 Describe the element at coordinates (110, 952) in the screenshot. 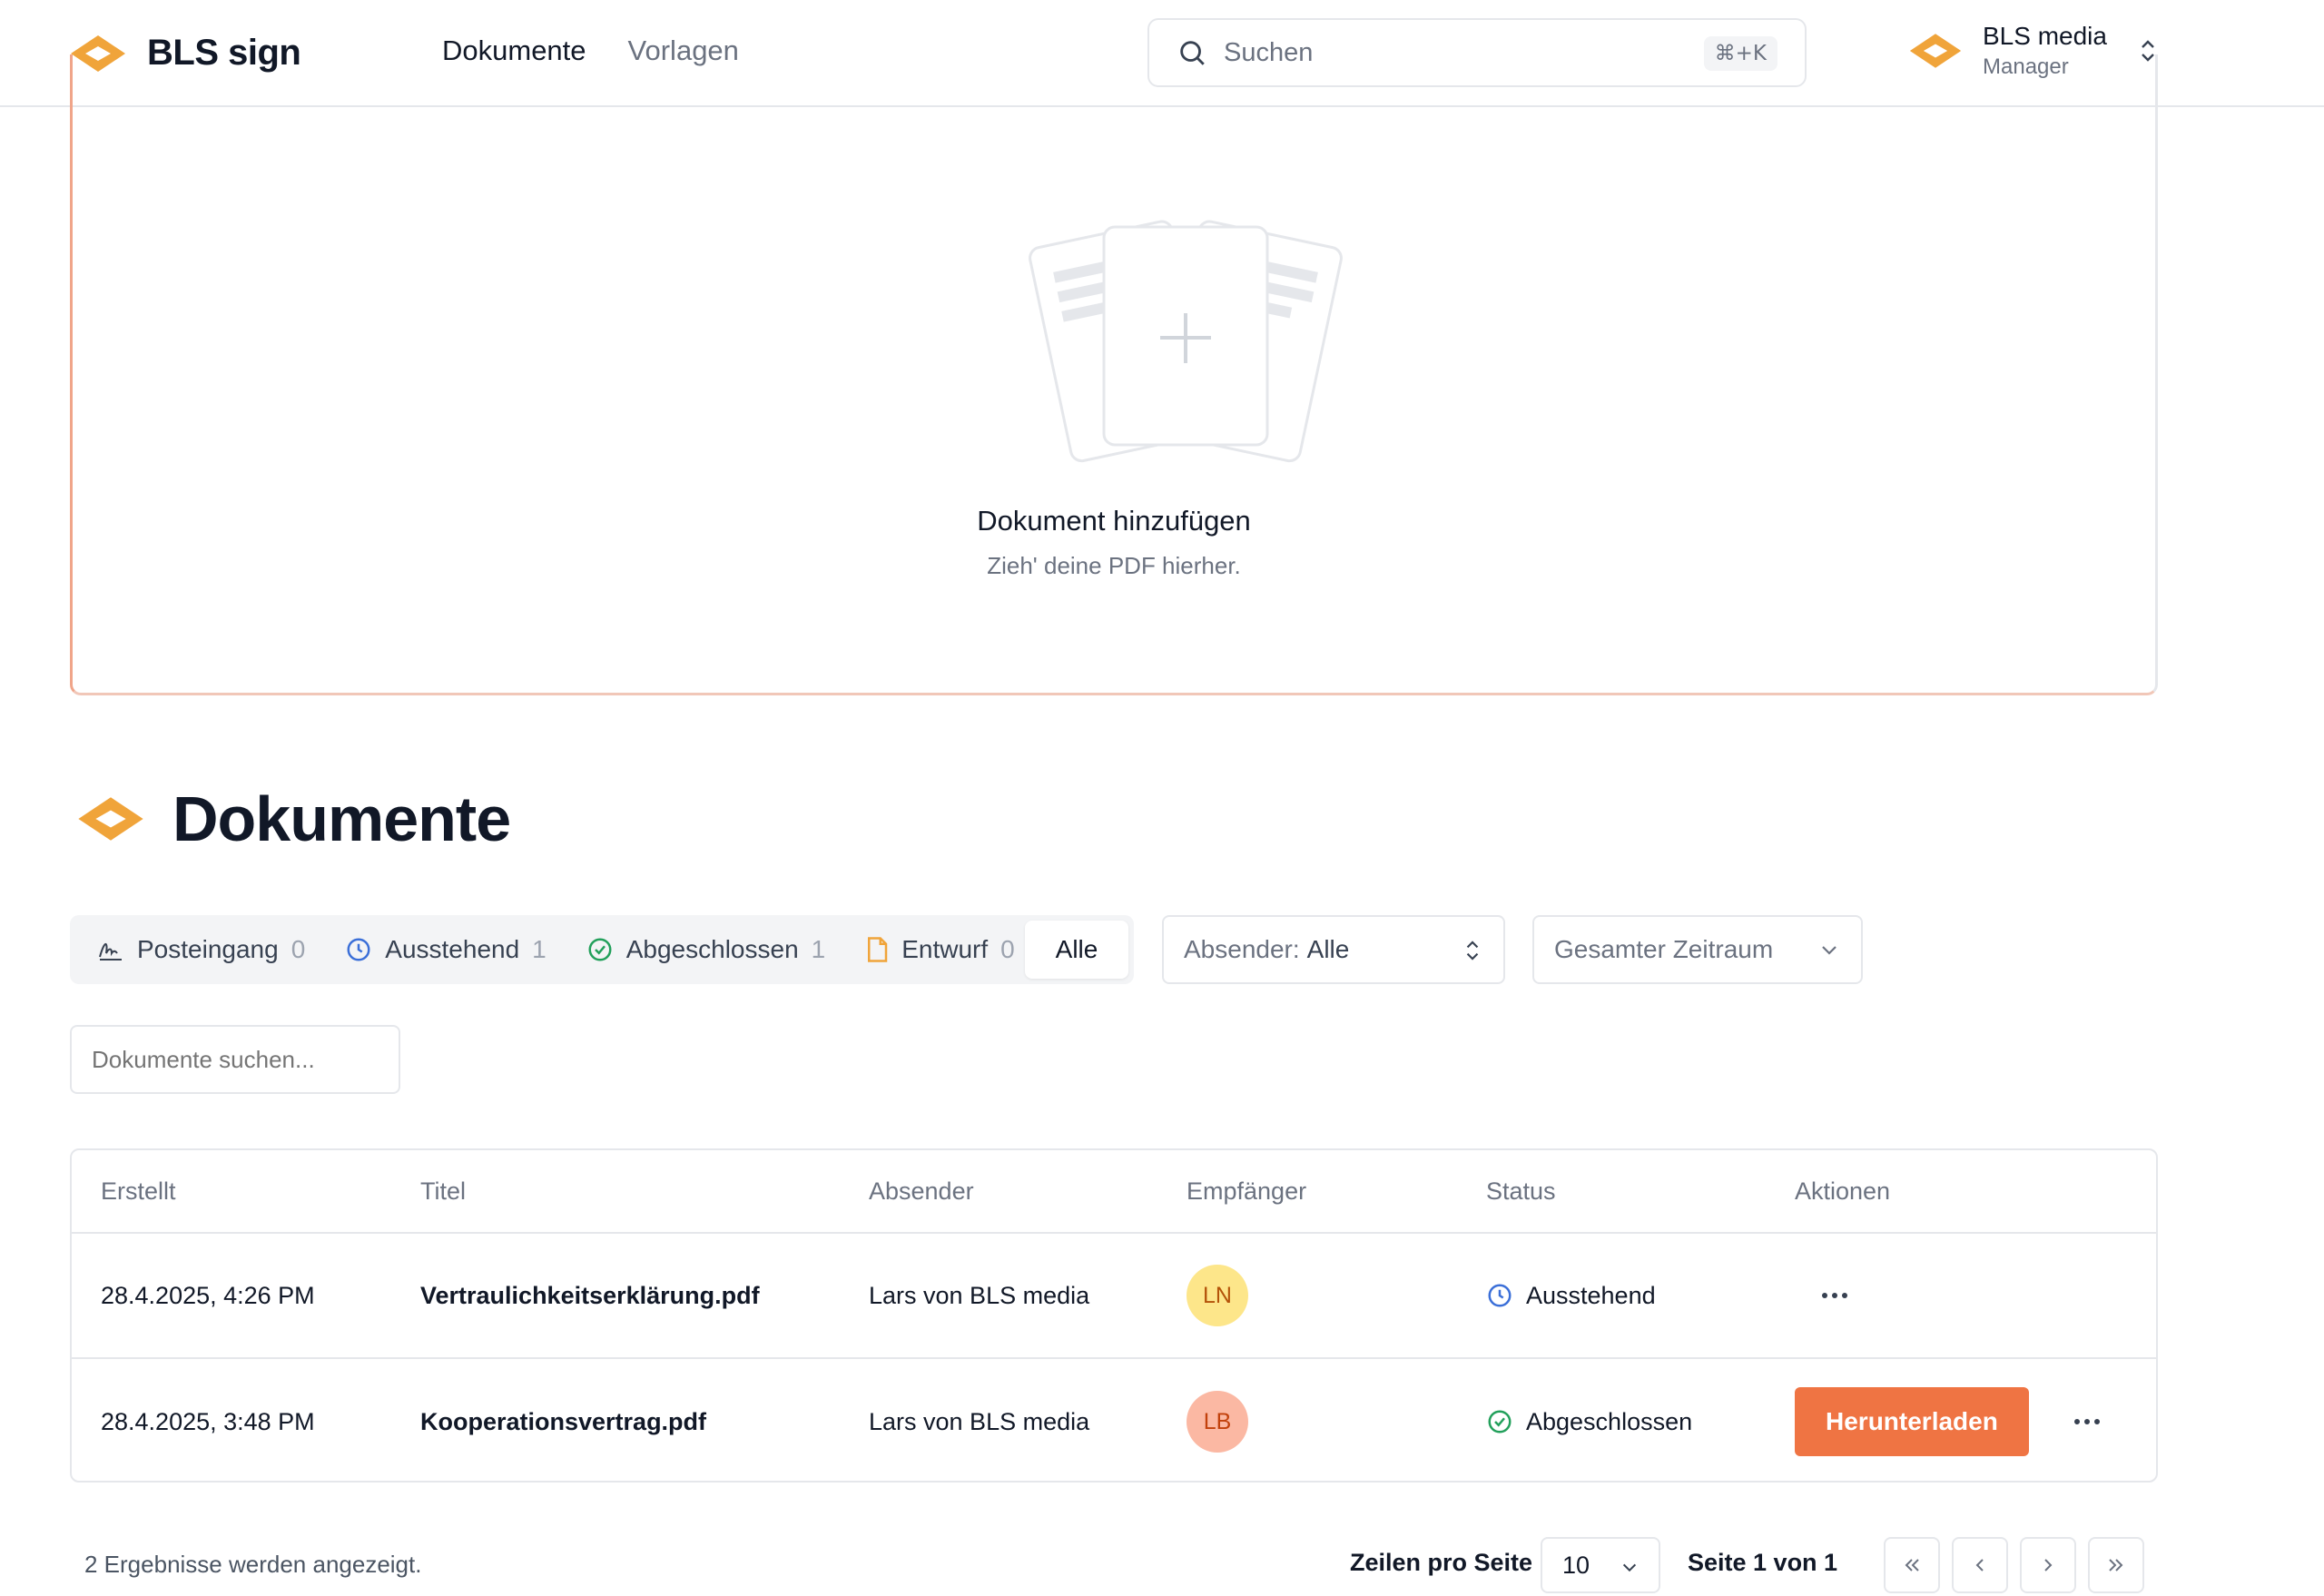

I see `signature-icon` at that location.